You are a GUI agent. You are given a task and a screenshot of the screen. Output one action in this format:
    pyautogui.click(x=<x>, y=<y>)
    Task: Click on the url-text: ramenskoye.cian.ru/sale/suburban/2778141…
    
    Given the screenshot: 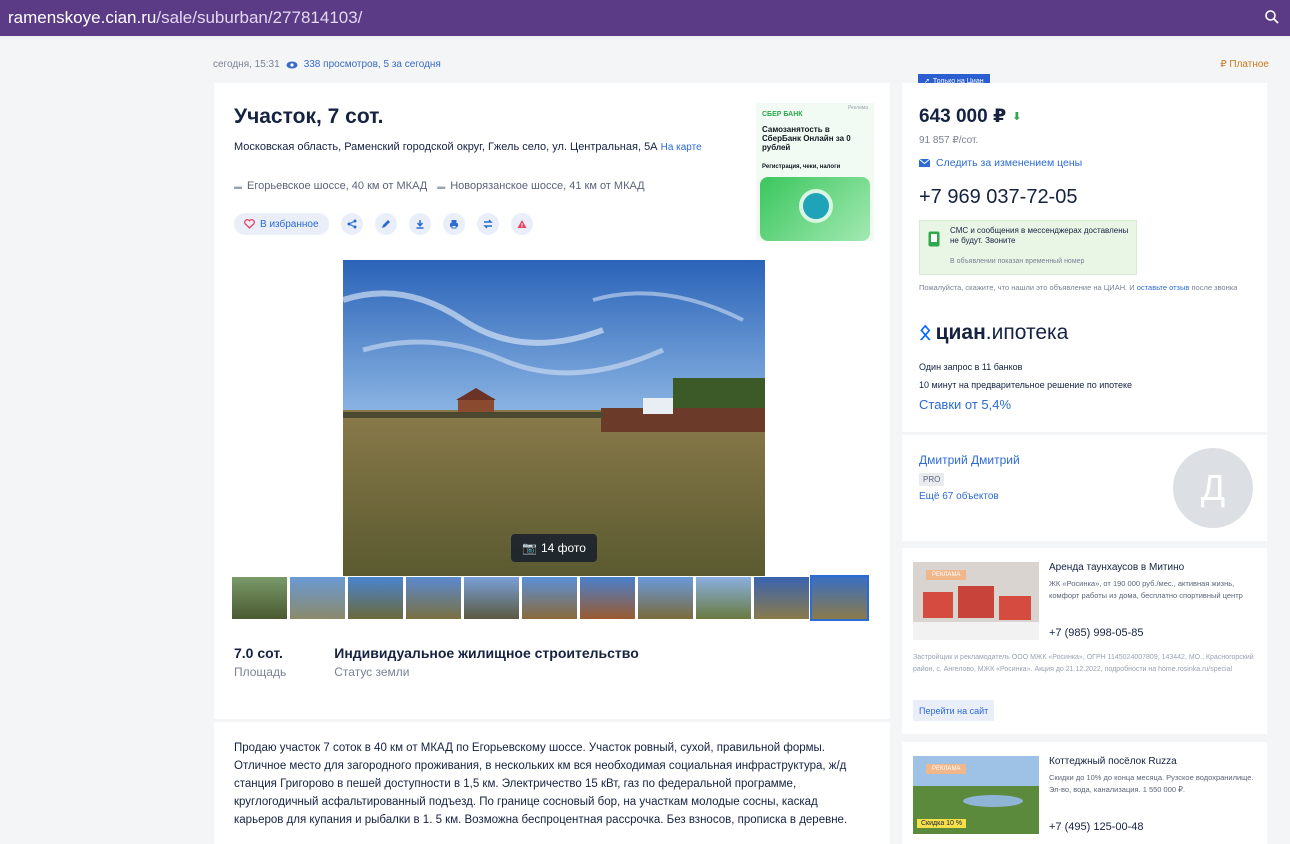 What is the action you would take?
    pyautogui.click(x=185, y=18)
    